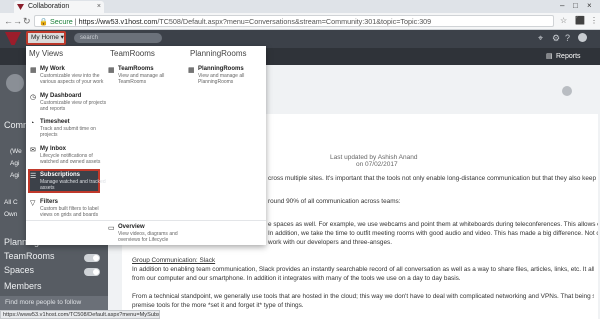 This screenshot has height=319, width=600. Describe the element at coordinates (221, 69) in the screenshot. I see `menu-item-title: PlanningRooms` at that location.